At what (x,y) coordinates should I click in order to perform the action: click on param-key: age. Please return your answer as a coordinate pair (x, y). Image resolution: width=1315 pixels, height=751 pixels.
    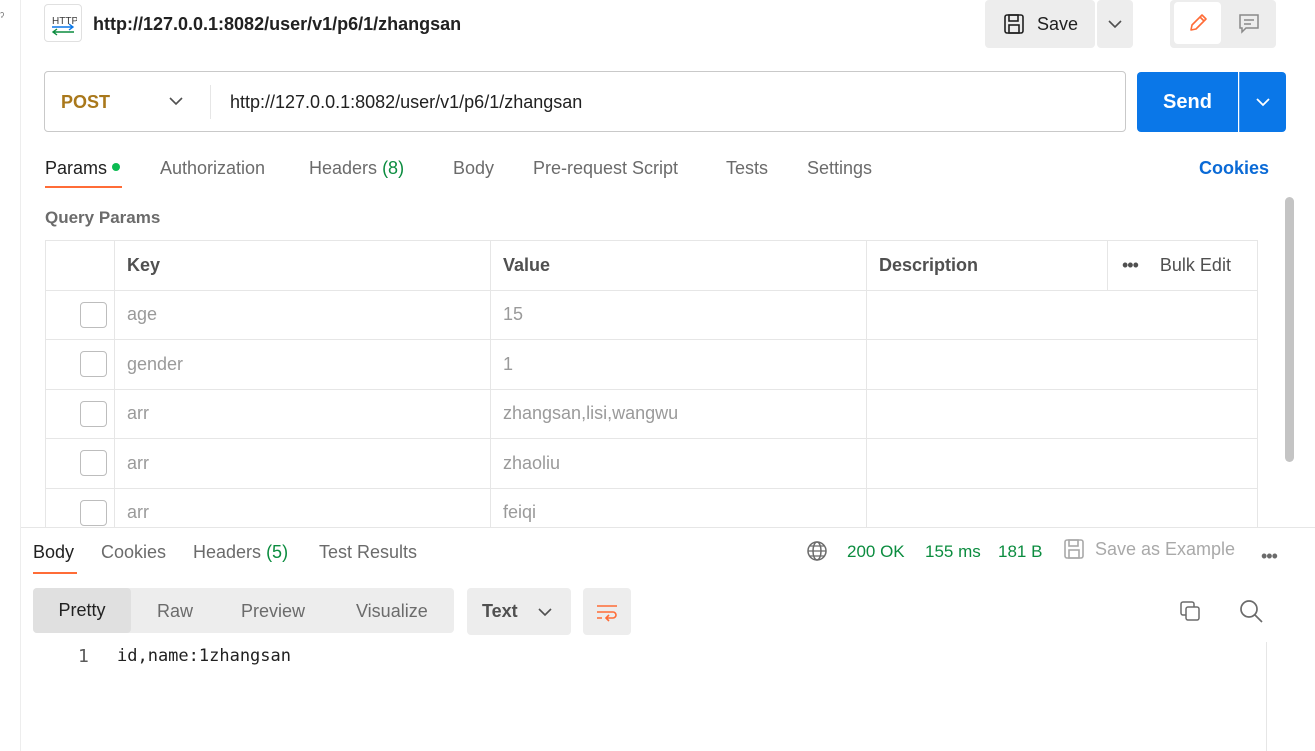
    Looking at the image, I should click on (302, 314).